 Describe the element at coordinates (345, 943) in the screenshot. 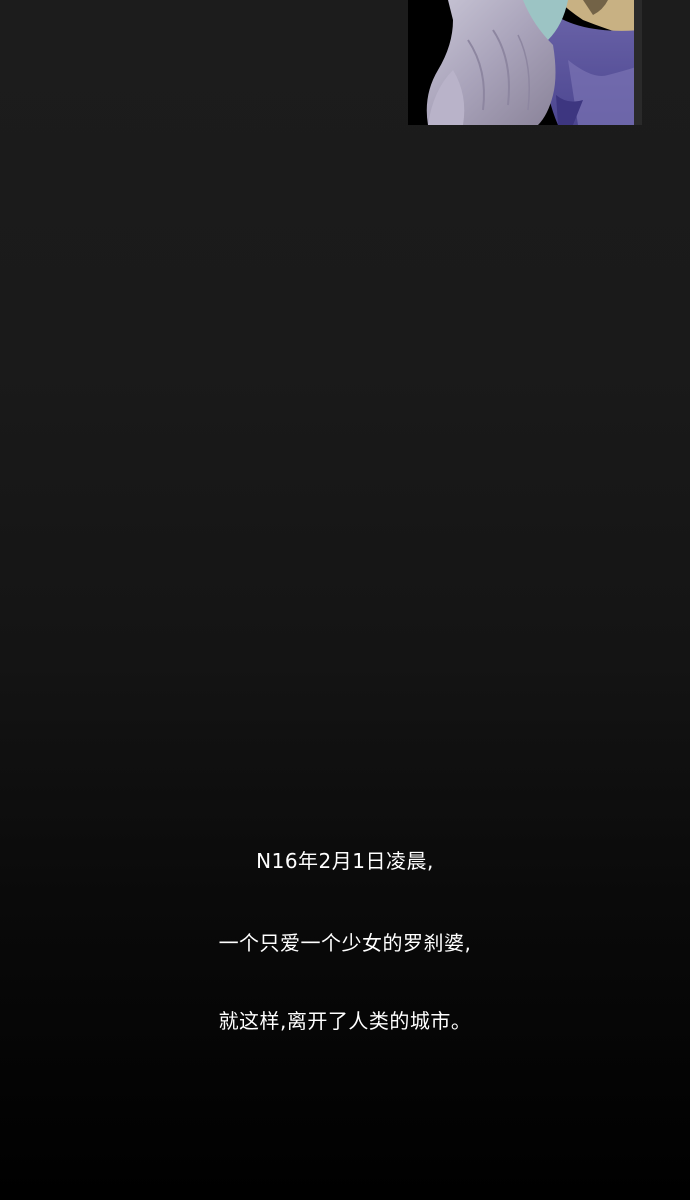

I see `narration-line-2: 一个只爱一个少女的罗刹婆,` at that location.